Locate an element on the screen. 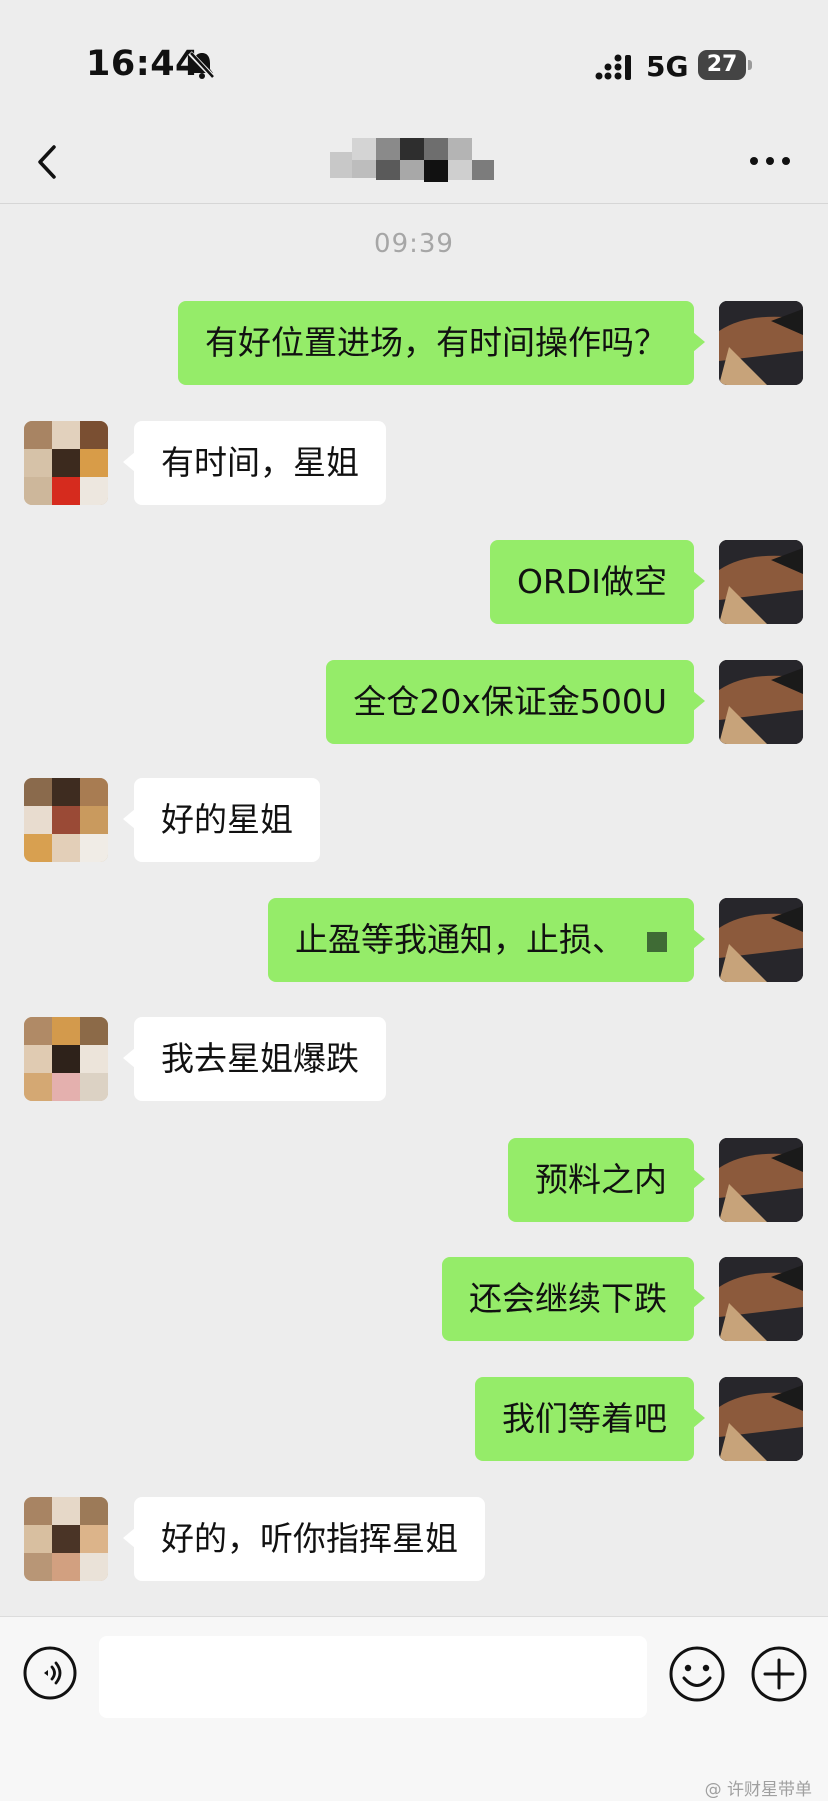  message-bubble-outgoing: 有好位置进场，有时间操作吗？ is located at coordinates (441, 343).